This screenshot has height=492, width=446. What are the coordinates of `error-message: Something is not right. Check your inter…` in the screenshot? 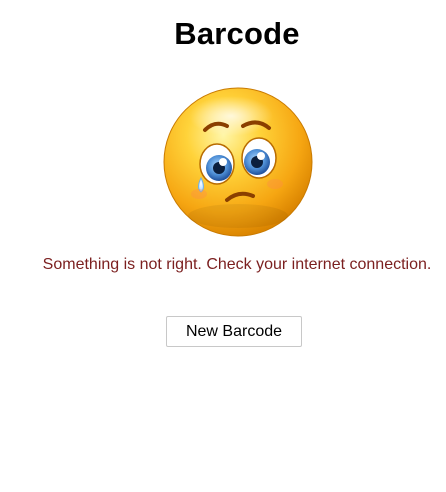 It's located at (237, 264).